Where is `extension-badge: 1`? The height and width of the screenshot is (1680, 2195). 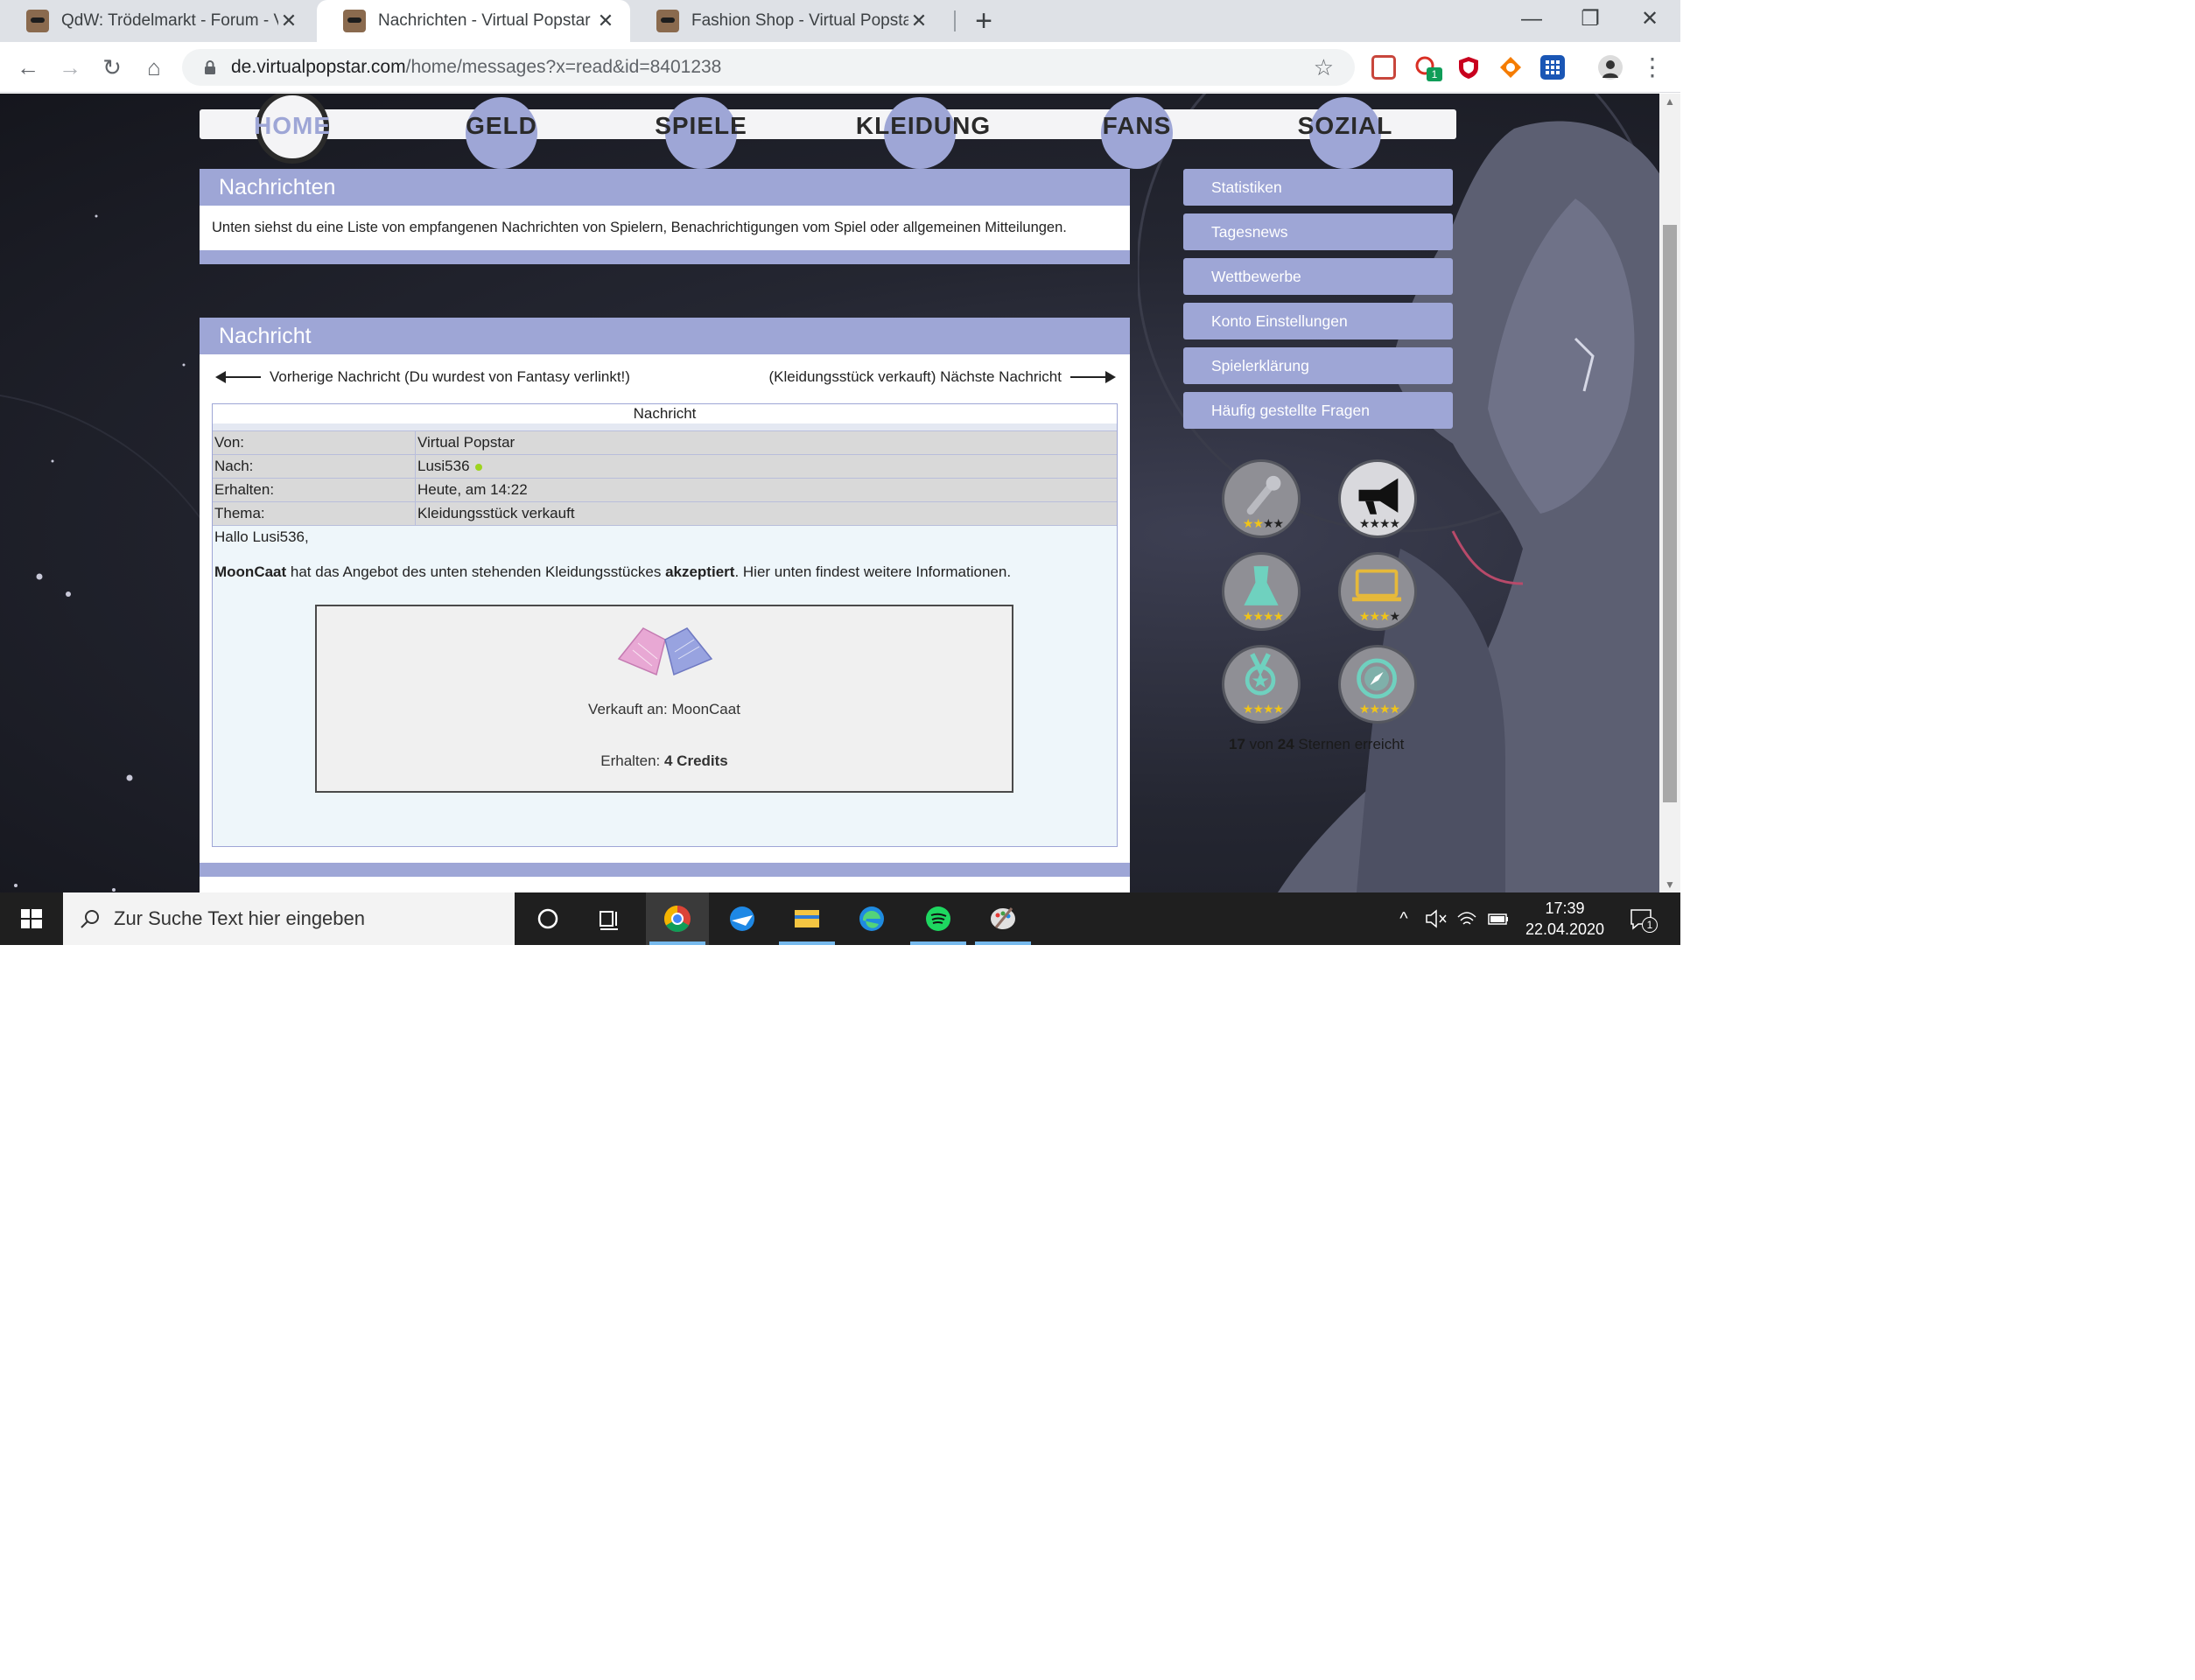
extension-badge: 1 is located at coordinates (1434, 74).